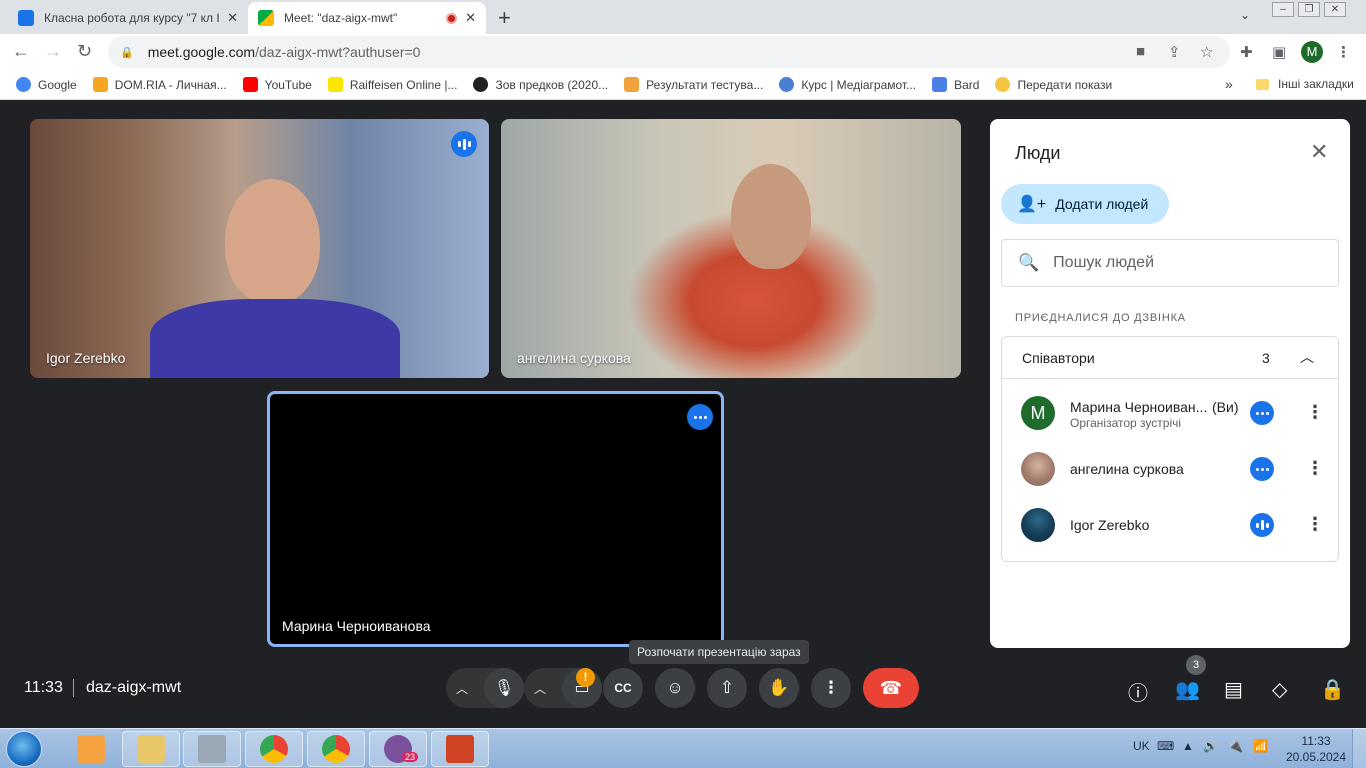 This screenshot has width=1366, height=768. I want to click on close-icon: ✕, so click(1319, 152).